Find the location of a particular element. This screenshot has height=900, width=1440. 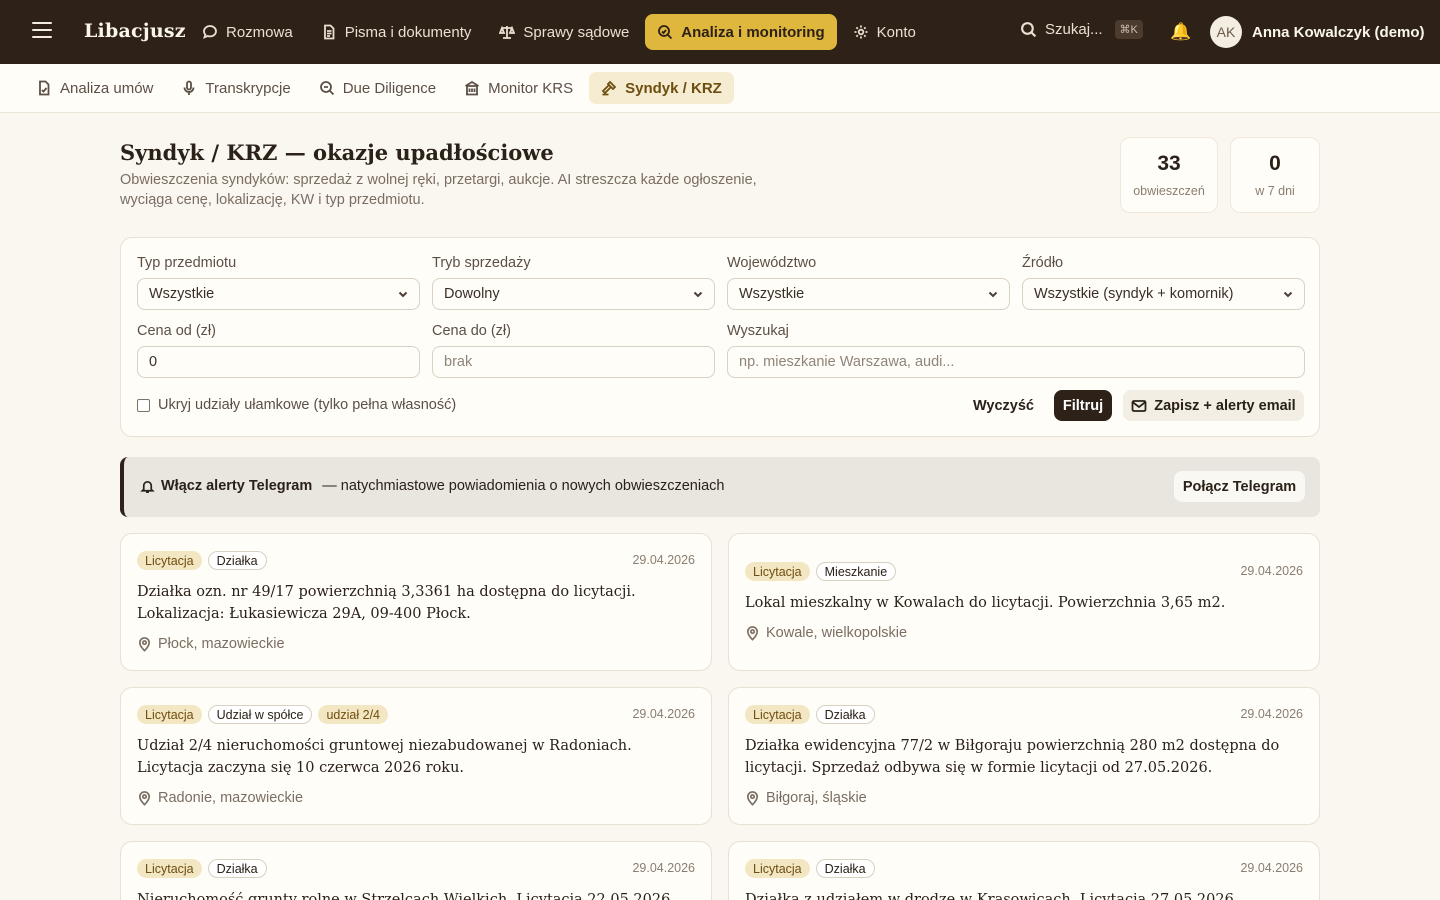

page-title: Syndyk / KRZ — okazje upadłościowe is located at coordinates (337, 152).